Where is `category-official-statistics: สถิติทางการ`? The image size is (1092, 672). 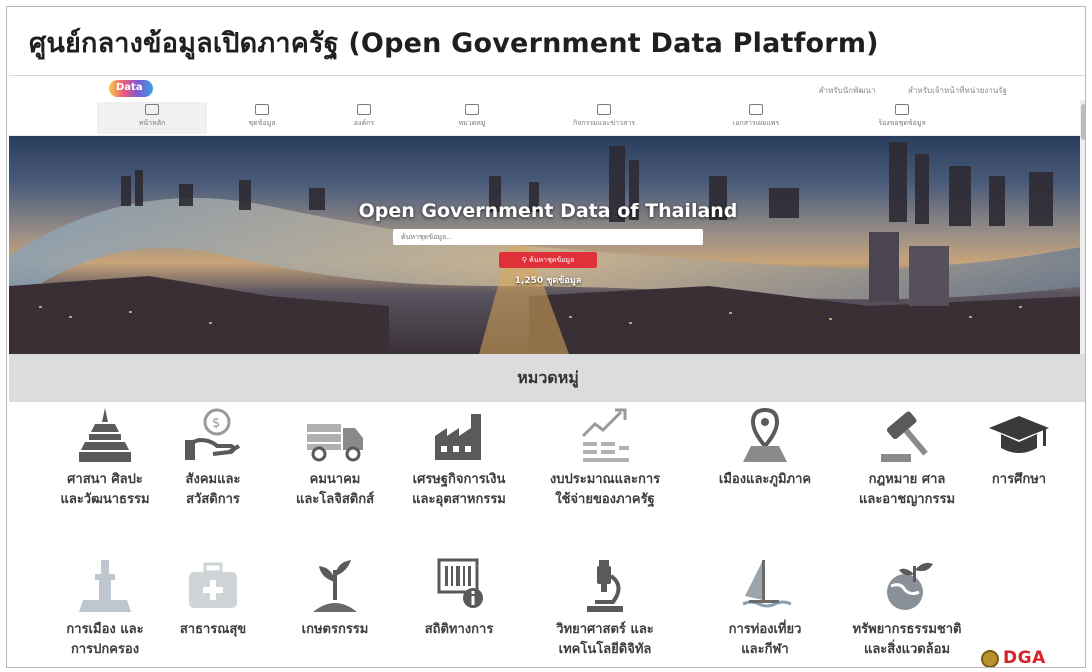
category-official-statistics: สถิติทางการ is located at coordinates (459, 598).